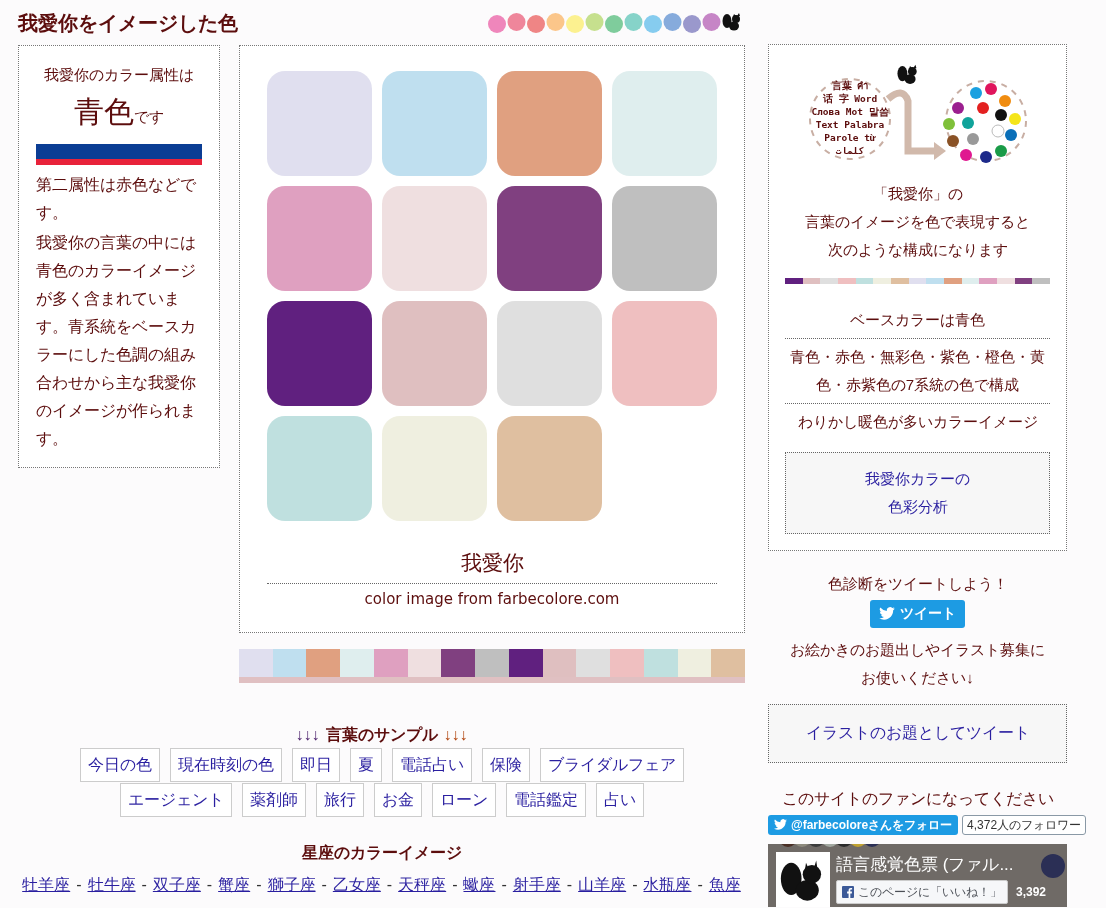  I want to click on description-text: 我愛你の言葉の中には青色のカラーイメージが多く含まれています。青系統をベースカラーにした色調の組み合わせから主な我愛你のイメージが作られます。, so click(116, 340).